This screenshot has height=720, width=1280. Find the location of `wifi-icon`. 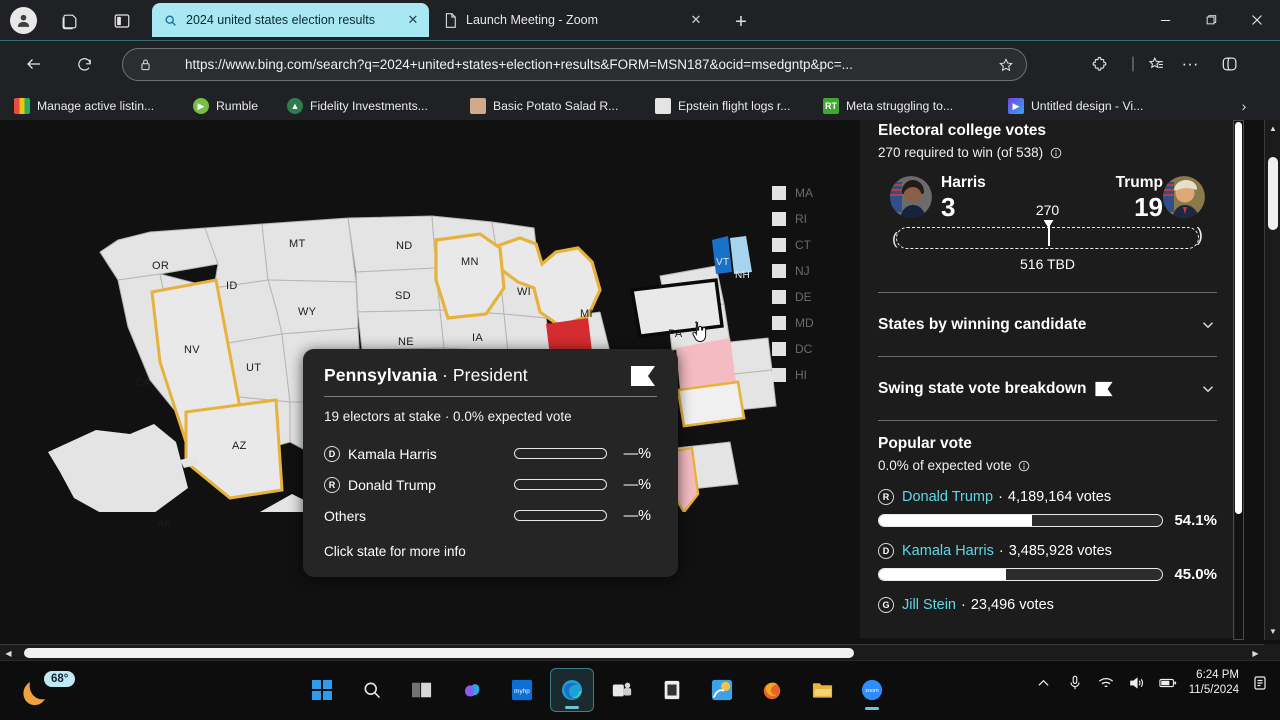

wifi-icon is located at coordinates (1106, 683).